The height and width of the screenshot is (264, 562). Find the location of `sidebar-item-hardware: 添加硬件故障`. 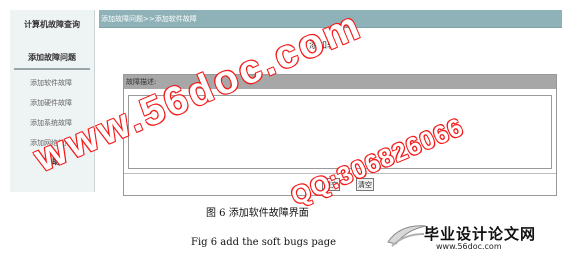

sidebar-item-hardware: 添加硬件故障 is located at coordinates (51, 103).